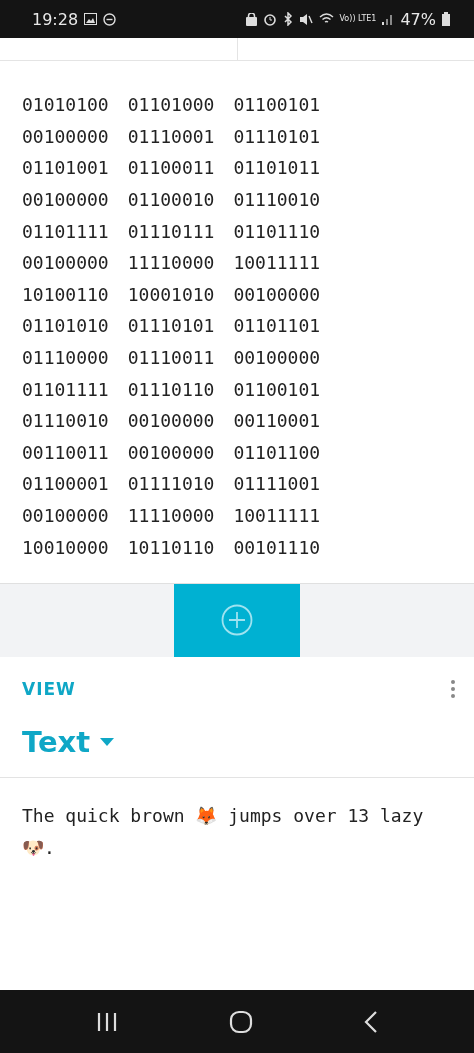 The image size is (474, 1053). I want to click on binary-byte: 01110001, so click(171, 136).